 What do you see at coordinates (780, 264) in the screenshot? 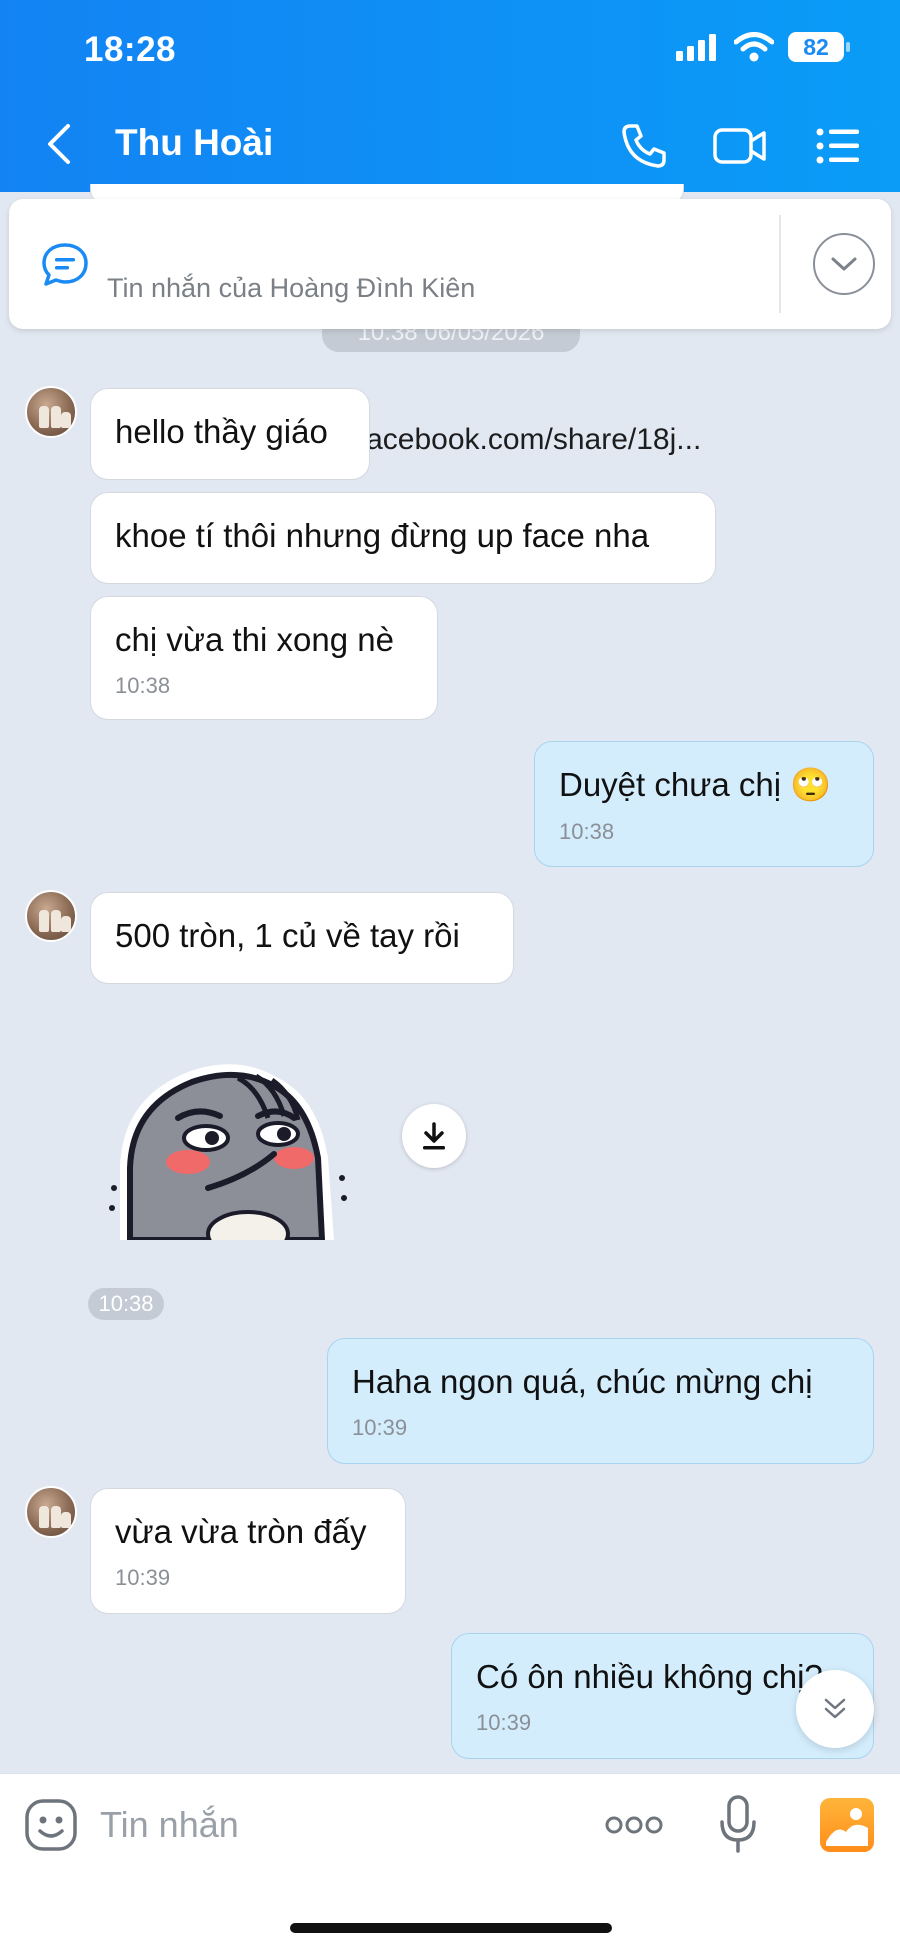
I see `divider` at bounding box center [780, 264].